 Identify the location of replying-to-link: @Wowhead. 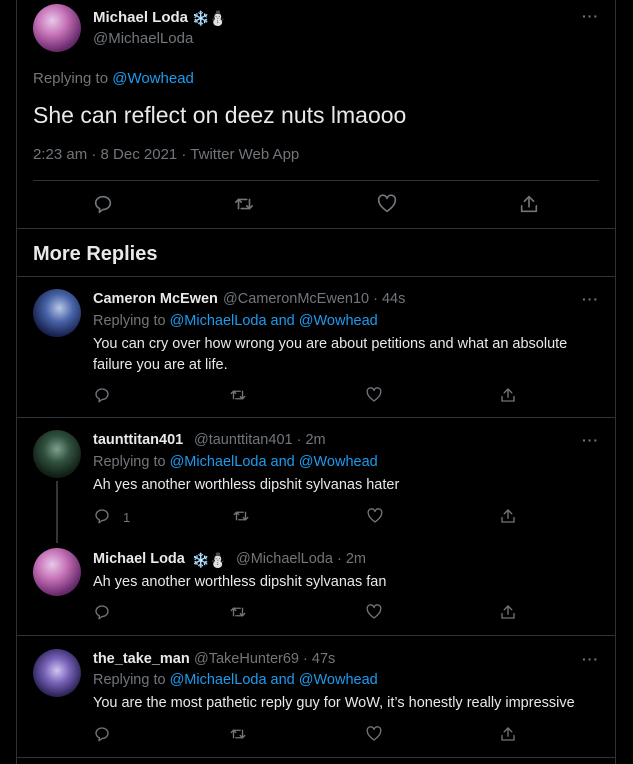
(153, 78).